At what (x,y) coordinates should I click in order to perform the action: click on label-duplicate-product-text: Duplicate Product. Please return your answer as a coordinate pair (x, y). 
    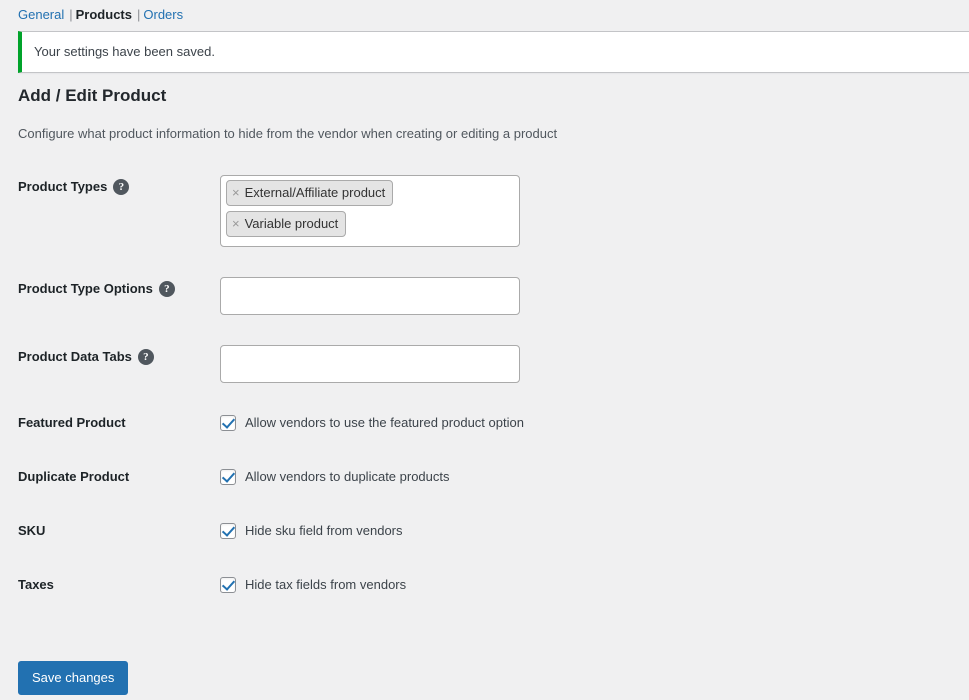
    Looking at the image, I should click on (74, 476).